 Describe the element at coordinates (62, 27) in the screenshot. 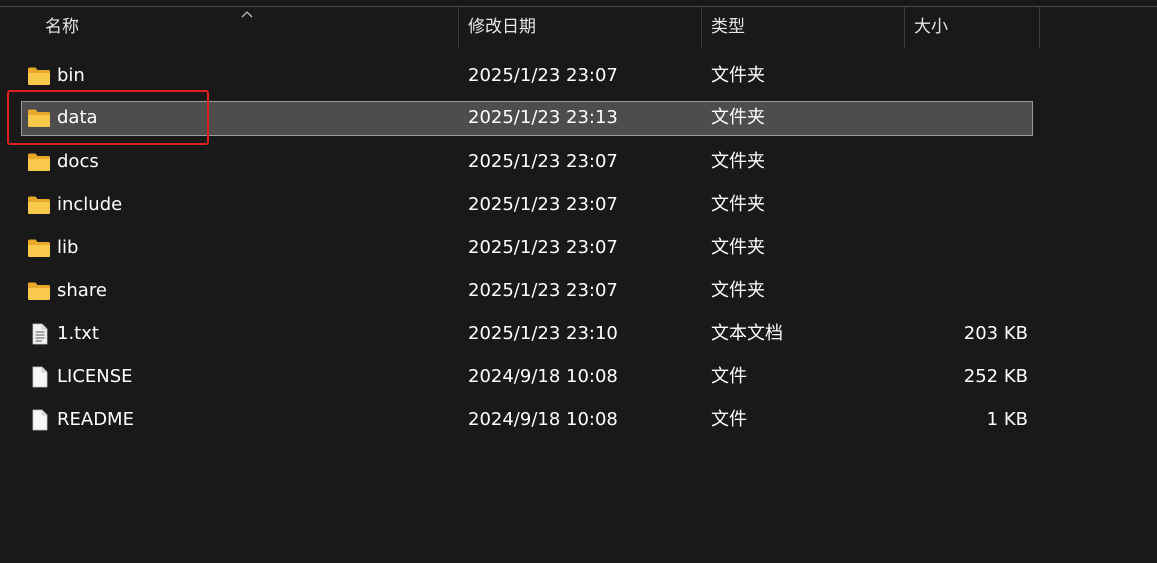

I see `column-header-name-label: 名称` at that location.